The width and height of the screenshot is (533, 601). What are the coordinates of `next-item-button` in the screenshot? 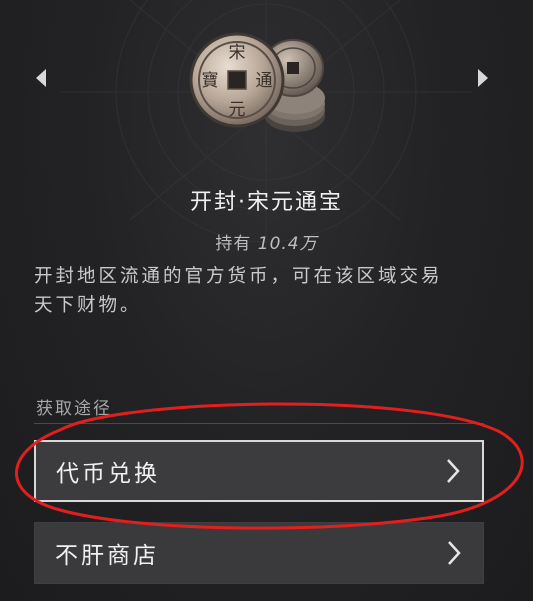 It's located at (482, 78).